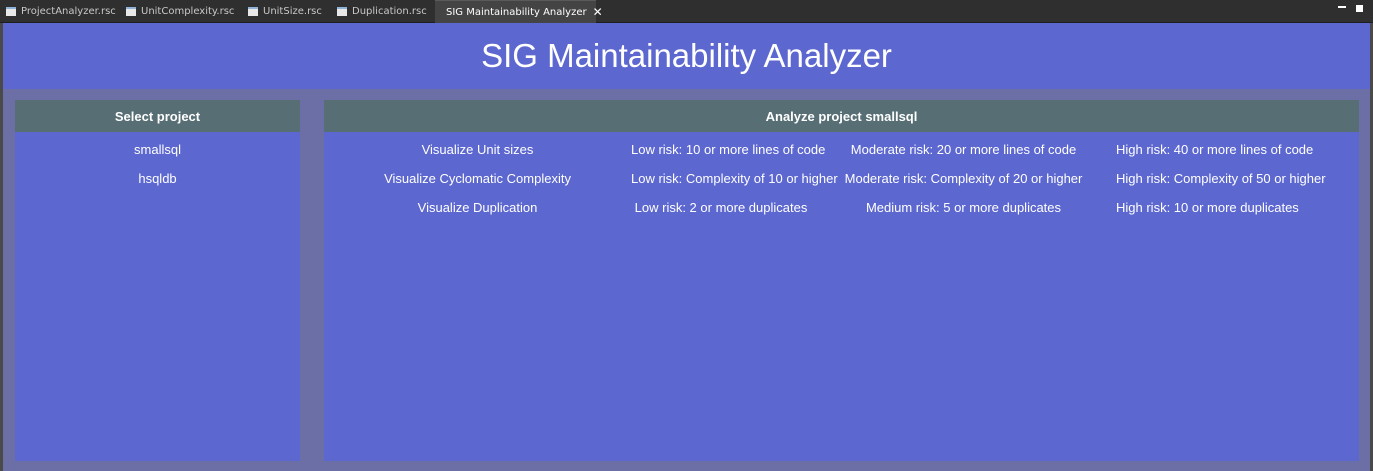  Describe the element at coordinates (188, 11) in the screenshot. I see `tab-label: UnitComplexity.rsc` at that location.